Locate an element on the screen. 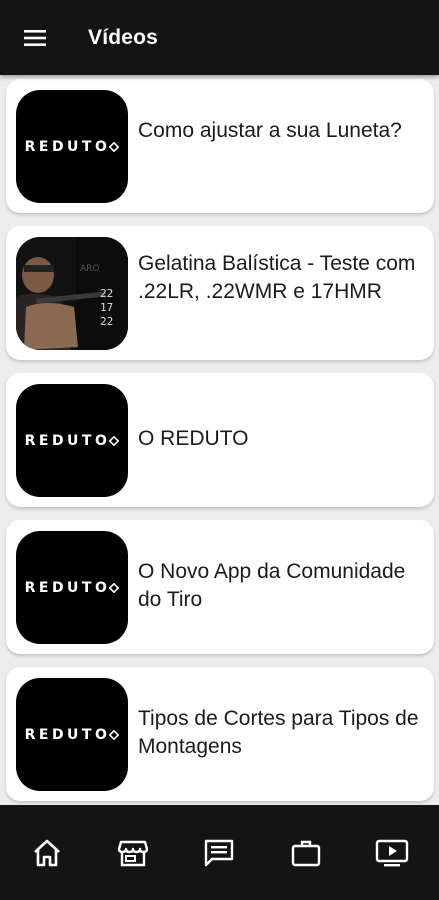 Image resolution: width=439 pixels, height=900 pixels. video-title: Como ajustar a sua Luneta? is located at coordinates (270, 130).